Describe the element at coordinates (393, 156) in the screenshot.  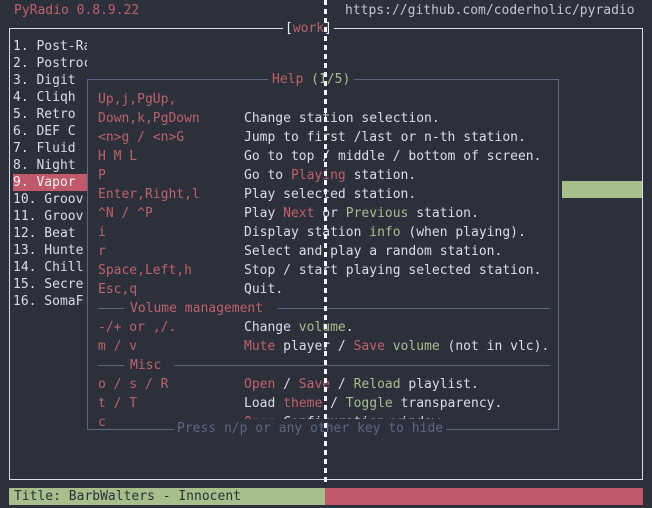
I see `help-row-description: Go to top / middle / bottom of screen.` at that location.